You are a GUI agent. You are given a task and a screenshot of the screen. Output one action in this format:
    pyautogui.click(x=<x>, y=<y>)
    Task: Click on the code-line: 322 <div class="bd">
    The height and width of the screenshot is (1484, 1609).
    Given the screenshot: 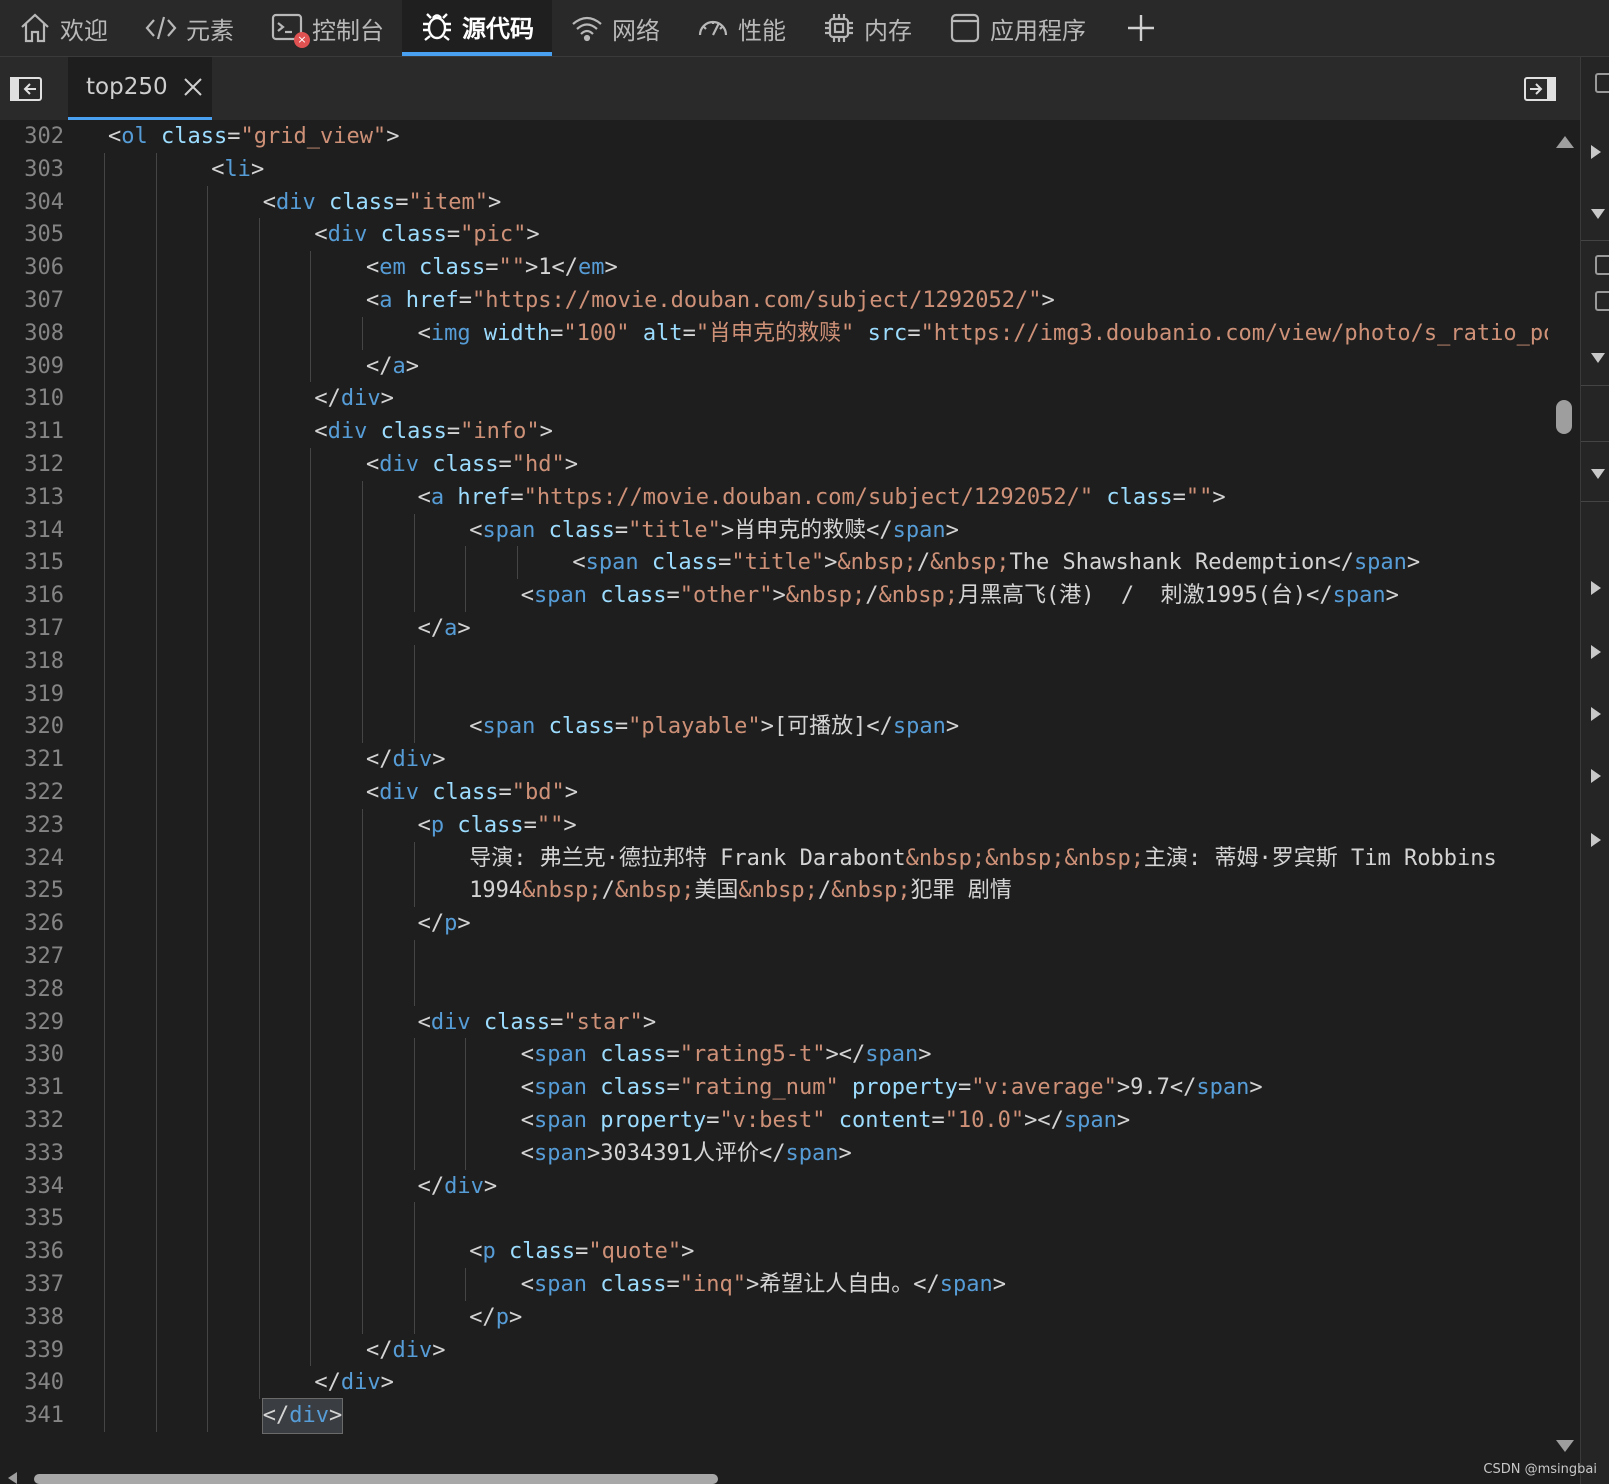 What is the action you would take?
    pyautogui.click(x=774, y=793)
    